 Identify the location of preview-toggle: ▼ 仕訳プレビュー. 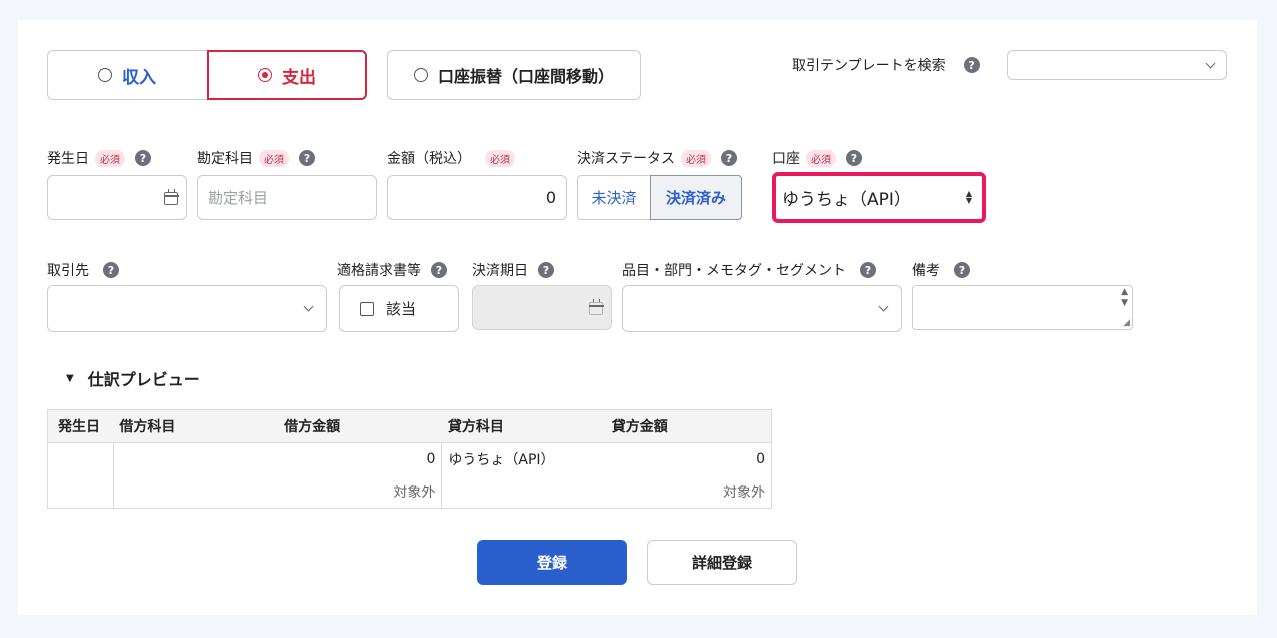
(133, 378).